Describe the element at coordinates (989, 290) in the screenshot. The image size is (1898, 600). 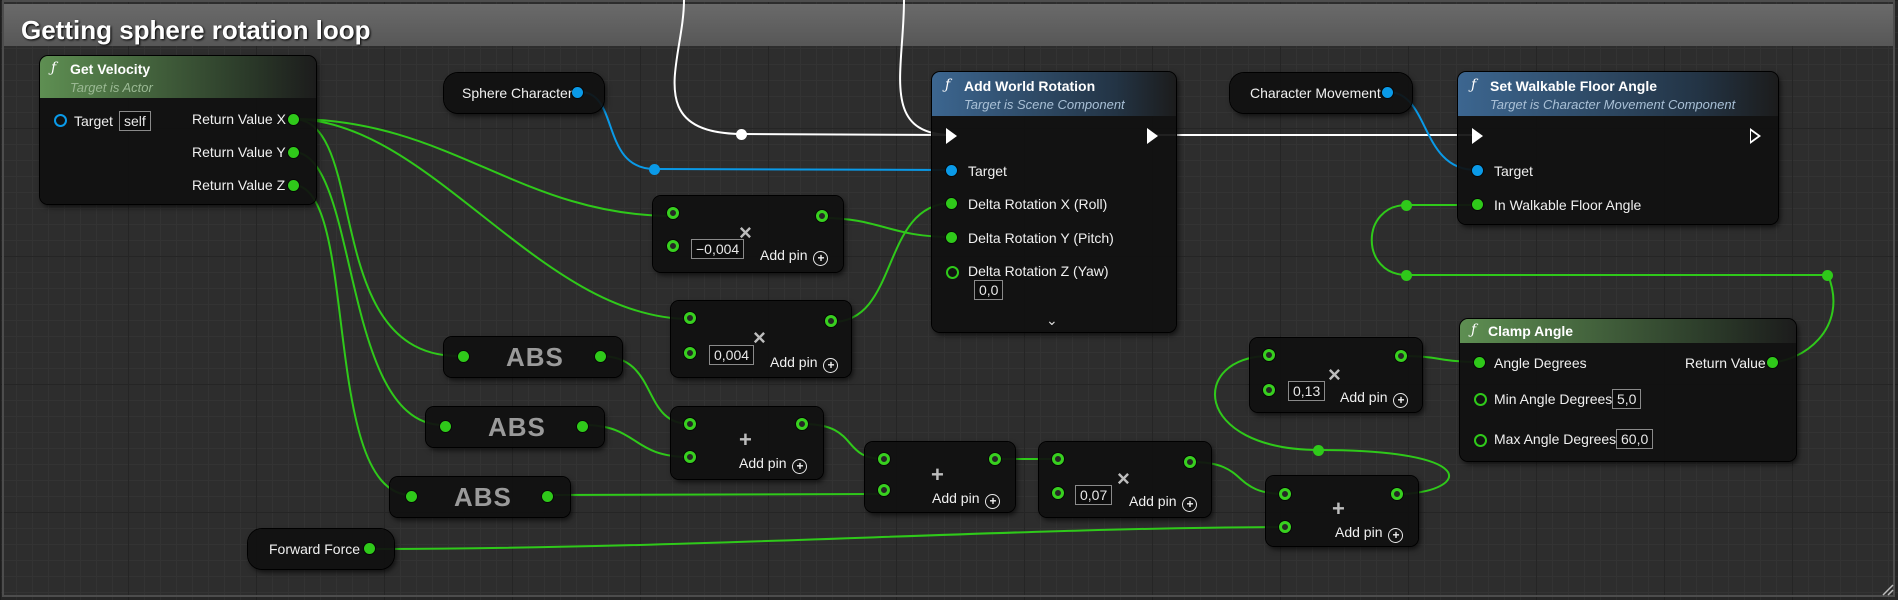
I see `yaw-value-field: 0,0` at that location.